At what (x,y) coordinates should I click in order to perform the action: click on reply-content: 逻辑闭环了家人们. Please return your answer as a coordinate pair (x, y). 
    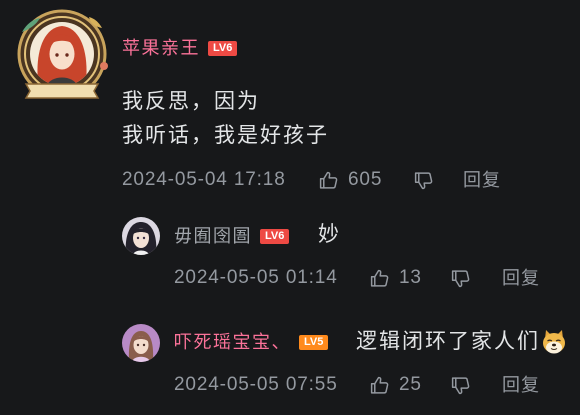
    Looking at the image, I should click on (462, 342).